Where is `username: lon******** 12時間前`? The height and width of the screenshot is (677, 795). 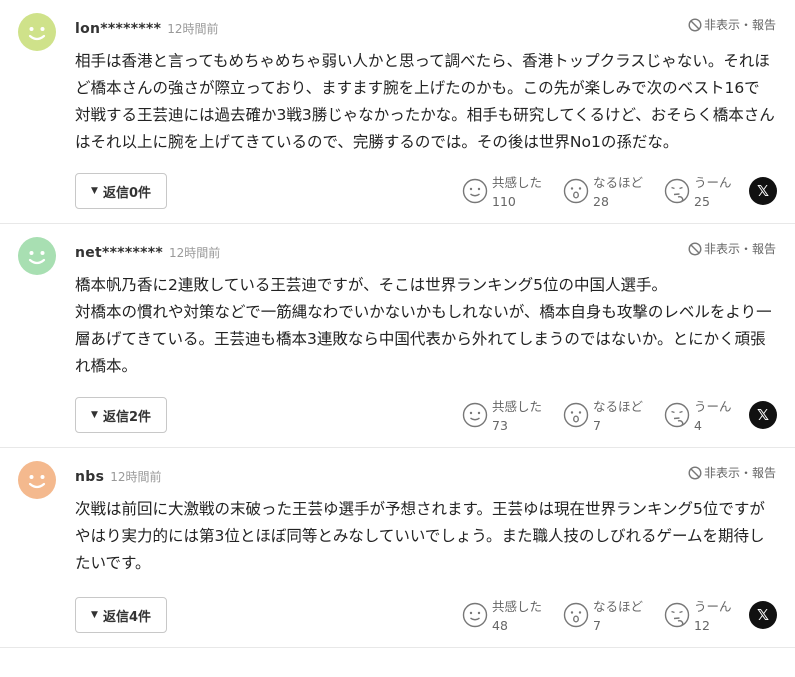 username: lon******** 12時間前 is located at coordinates (147, 28).